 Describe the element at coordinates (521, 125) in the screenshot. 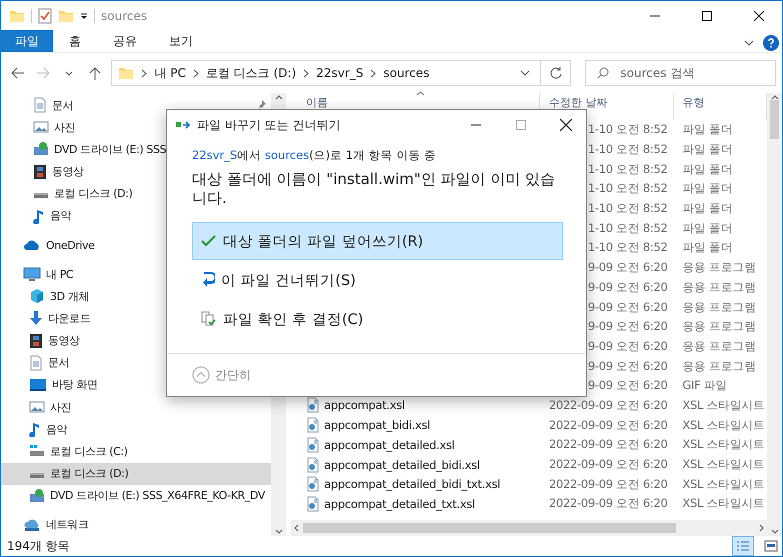

I see `maximize-icon` at that location.